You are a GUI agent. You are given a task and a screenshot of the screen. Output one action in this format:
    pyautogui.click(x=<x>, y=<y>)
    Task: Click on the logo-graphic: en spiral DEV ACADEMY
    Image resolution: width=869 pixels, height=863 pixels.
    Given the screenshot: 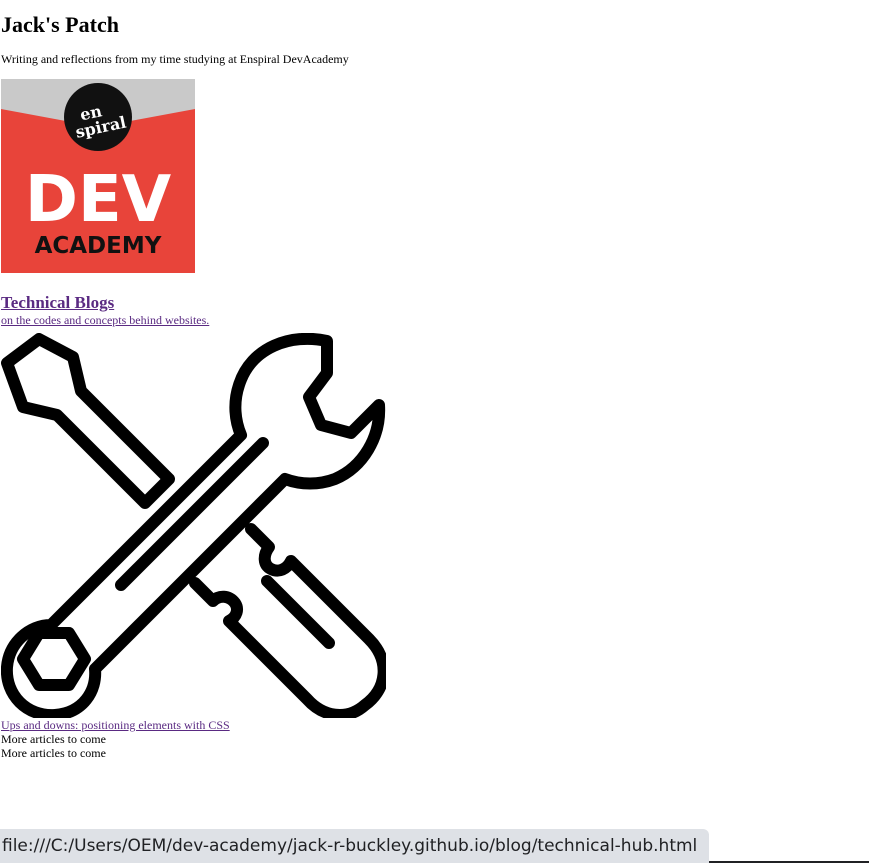 What is the action you would take?
    pyautogui.click(x=98, y=169)
    